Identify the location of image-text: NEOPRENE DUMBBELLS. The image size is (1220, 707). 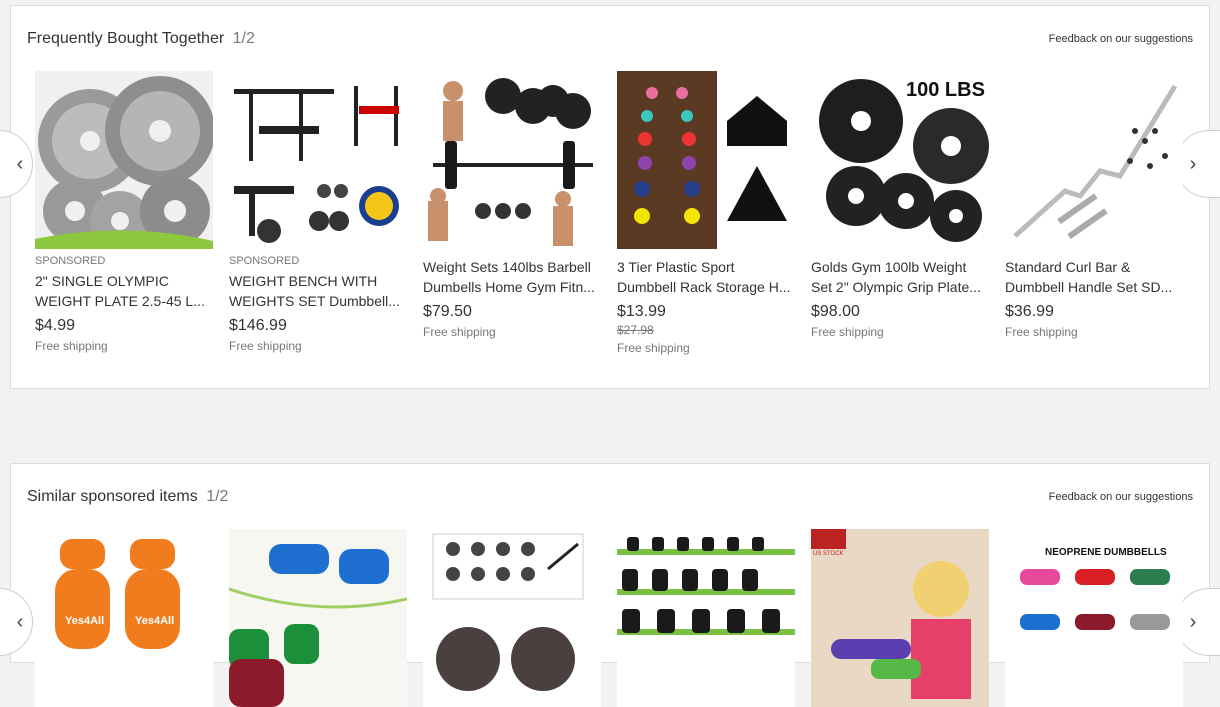
(1106, 552).